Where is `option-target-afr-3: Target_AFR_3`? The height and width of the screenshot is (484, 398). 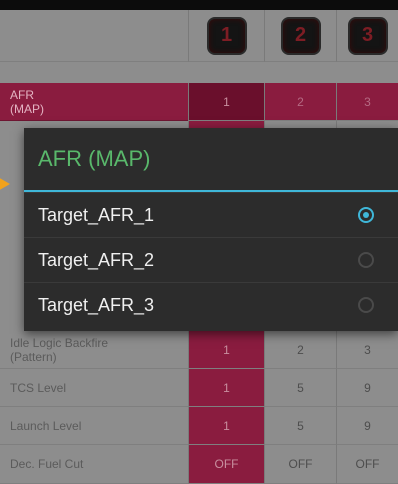
option-target-afr-3: Target_AFR_3 is located at coordinates (211, 304).